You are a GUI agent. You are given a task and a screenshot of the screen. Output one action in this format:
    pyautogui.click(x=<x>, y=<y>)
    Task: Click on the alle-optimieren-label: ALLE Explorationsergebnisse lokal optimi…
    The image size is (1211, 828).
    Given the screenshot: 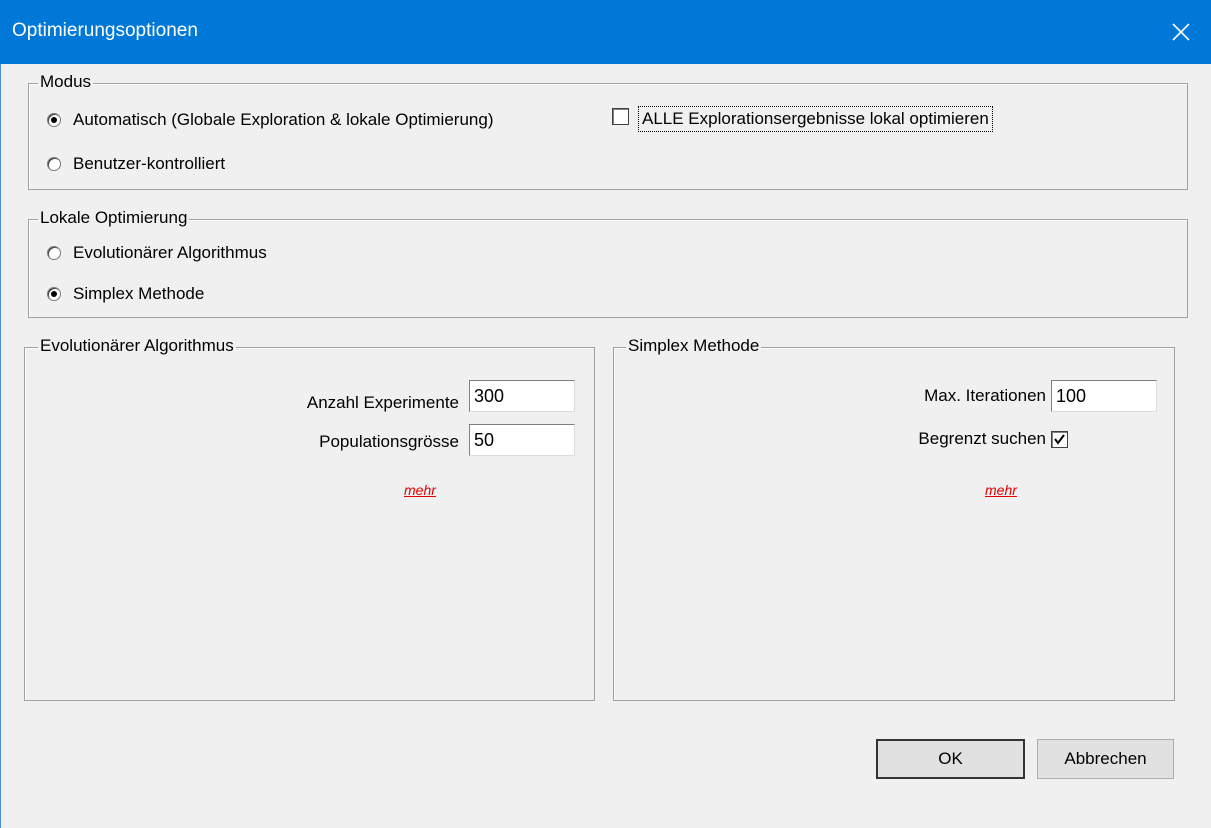 What is the action you would take?
    pyautogui.click(x=815, y=119)
    